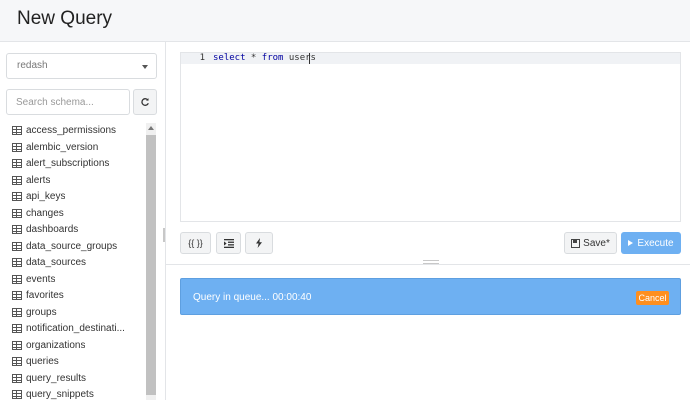 Image resolution: width=690 pixels, height=400 pixels. What do you see at coordinates (32, 65) in the screenshot?
I see `data-source-value: redash` at bounding box center [32, 65].